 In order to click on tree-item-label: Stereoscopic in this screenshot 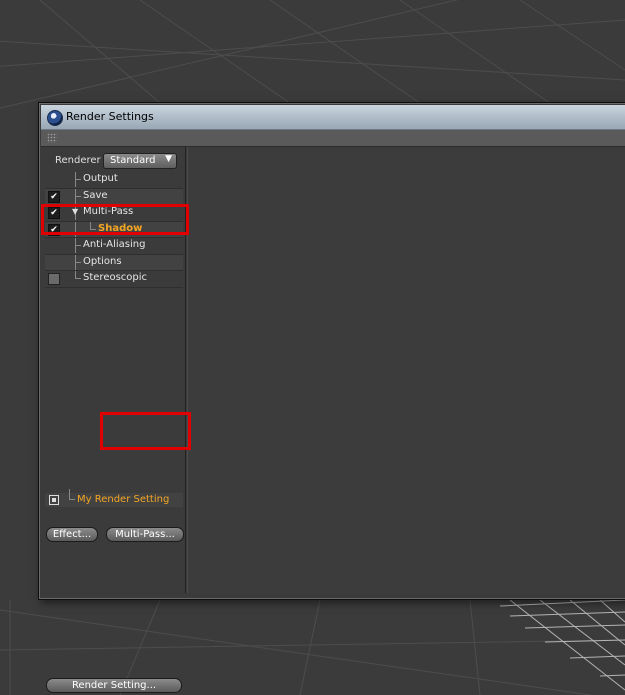, I will do `click(115, 277)`.